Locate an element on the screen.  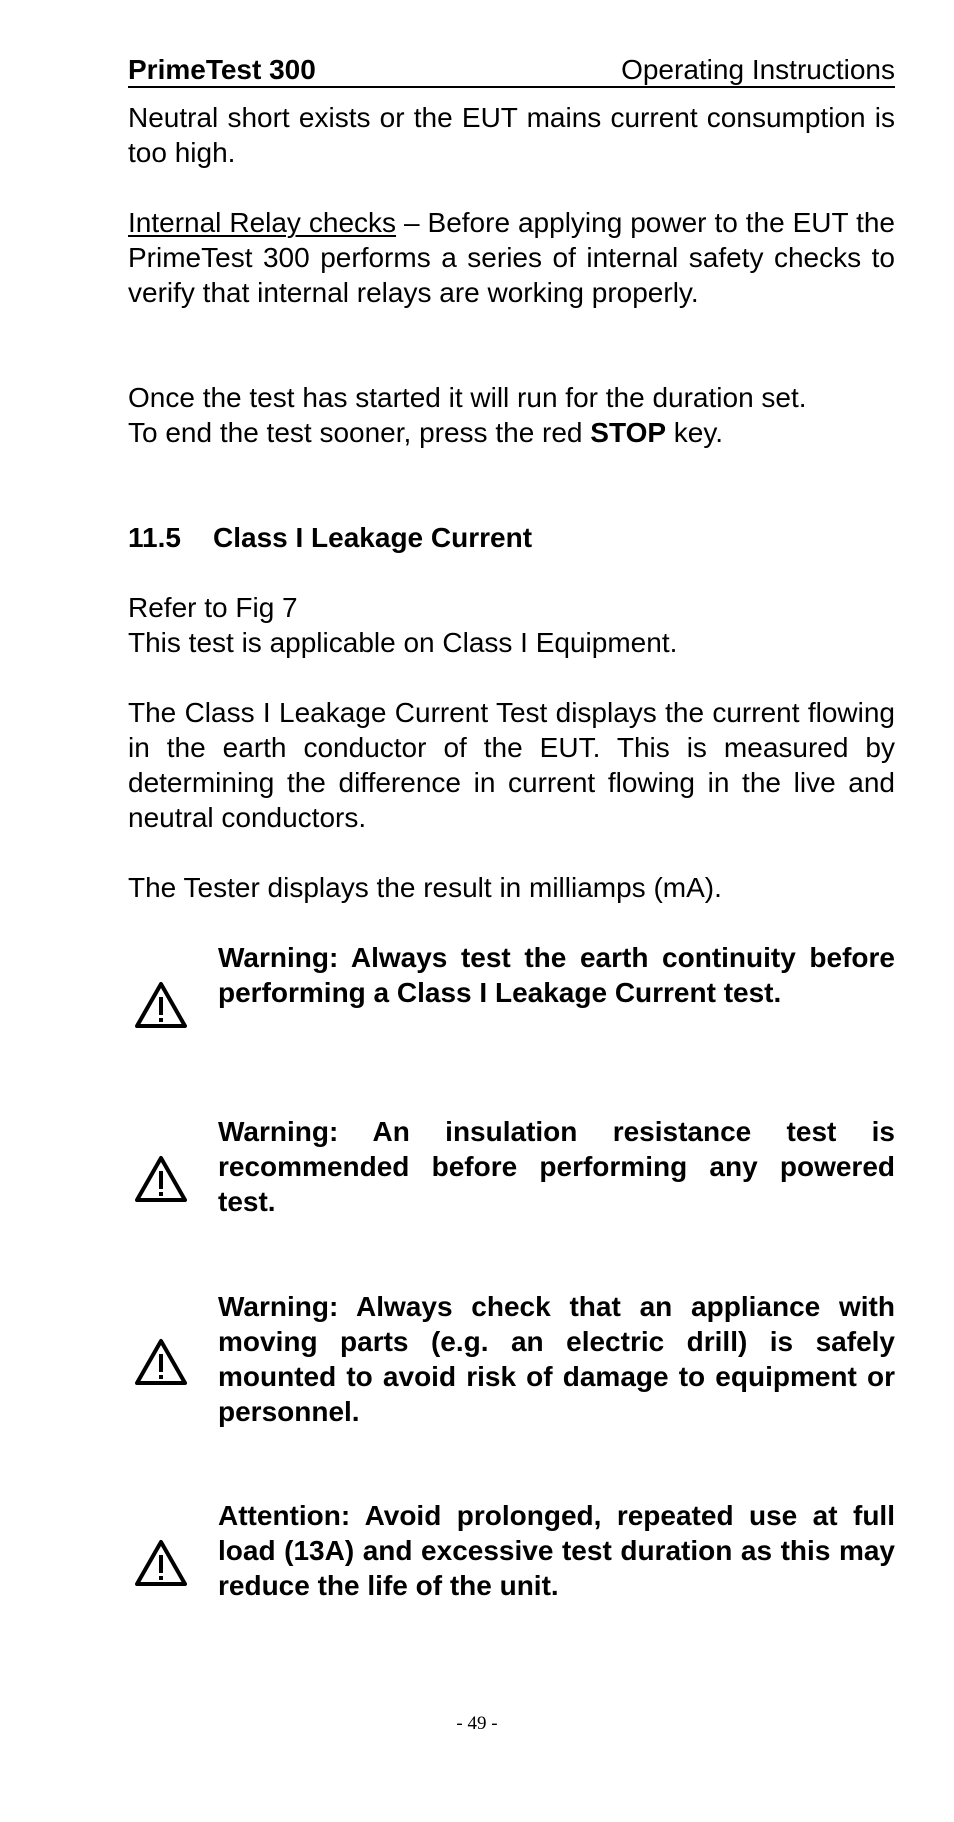
test-duration-line2-suffix: key. is located at coordinates (695, 432).